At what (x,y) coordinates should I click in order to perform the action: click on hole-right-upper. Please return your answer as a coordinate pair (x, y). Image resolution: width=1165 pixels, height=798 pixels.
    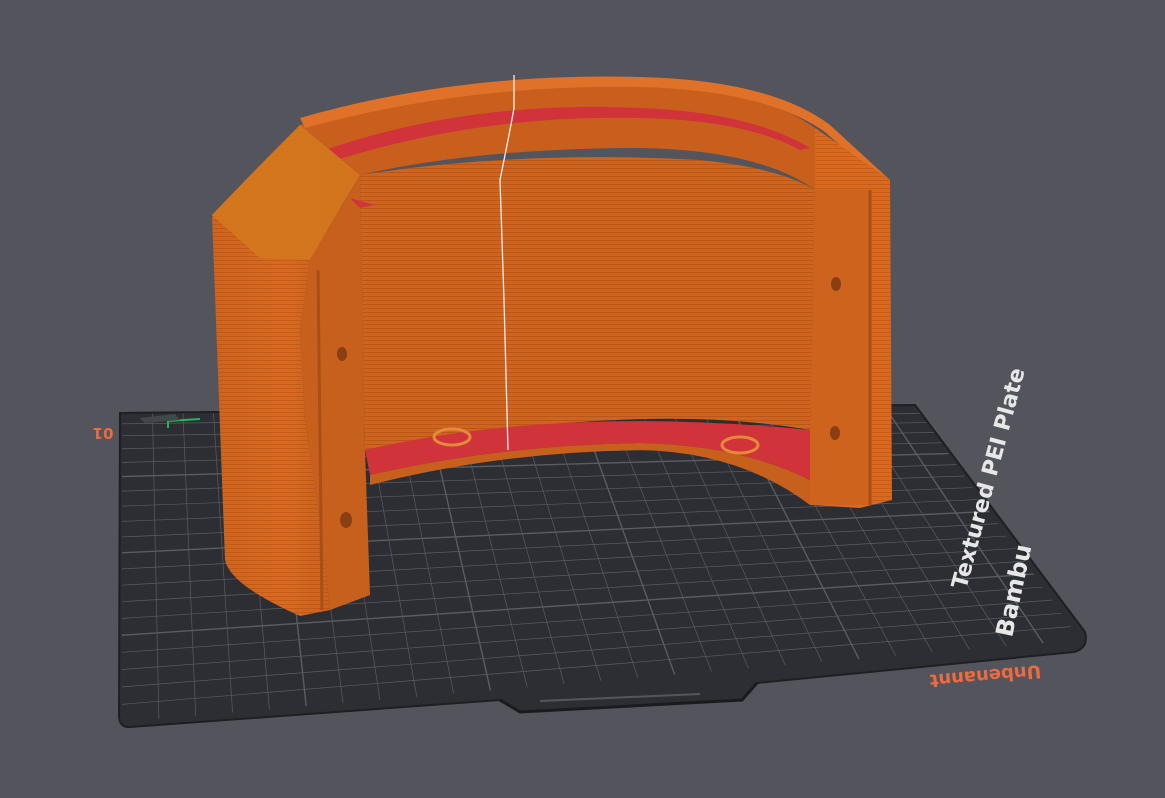
    Looking at the image, I should click on (836, 284).